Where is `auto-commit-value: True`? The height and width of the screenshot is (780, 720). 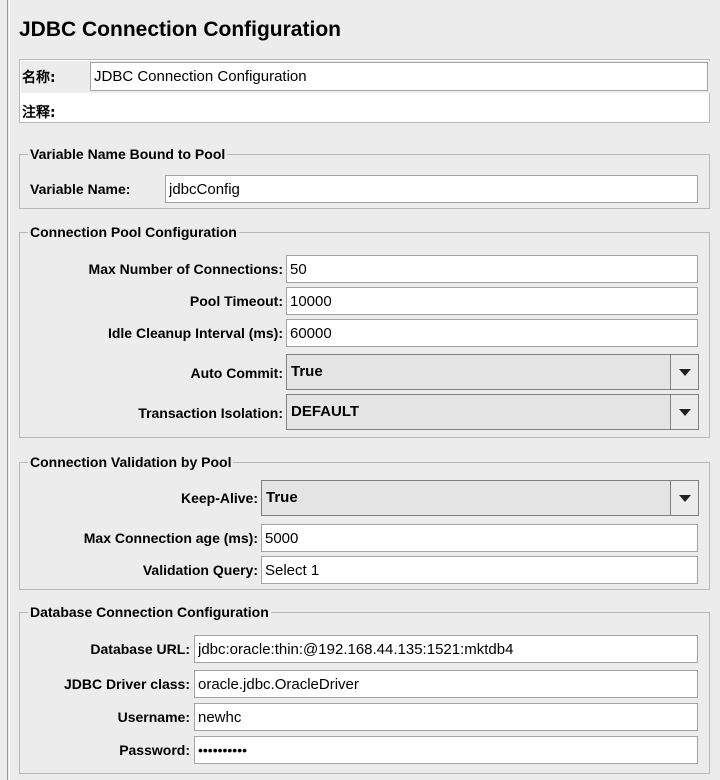
auto-commit-value: True is located at coordinates (307, 371).